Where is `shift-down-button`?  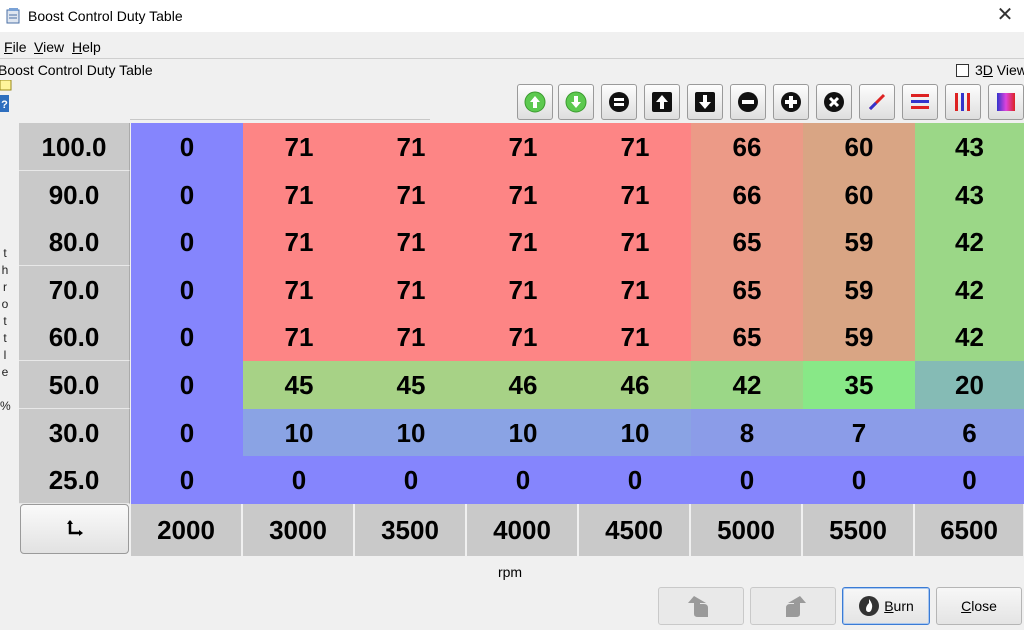 shift-down-button is located at coordinates (705, 102).